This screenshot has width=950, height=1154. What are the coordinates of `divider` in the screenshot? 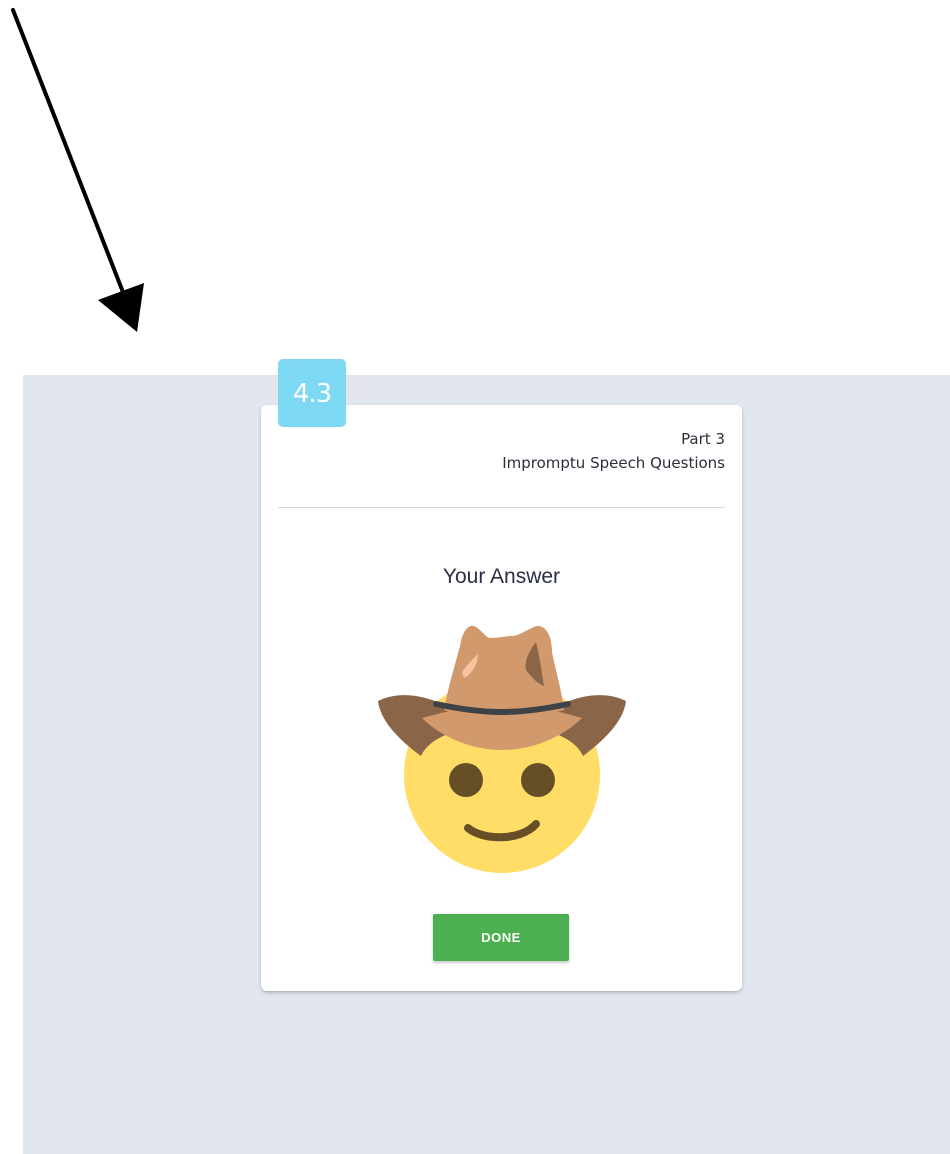 It's located at (501, 507).